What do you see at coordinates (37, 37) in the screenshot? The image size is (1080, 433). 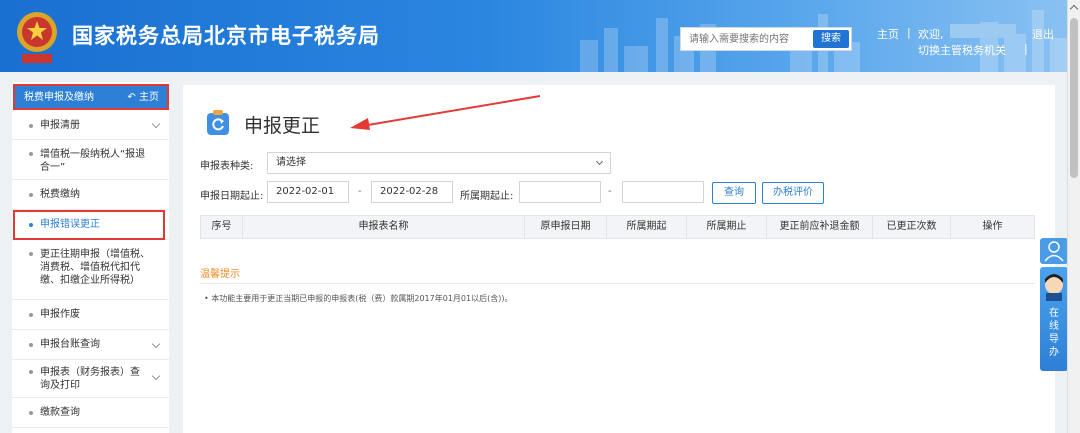 I see `emblem-icon` at bounding box center [37, 37].